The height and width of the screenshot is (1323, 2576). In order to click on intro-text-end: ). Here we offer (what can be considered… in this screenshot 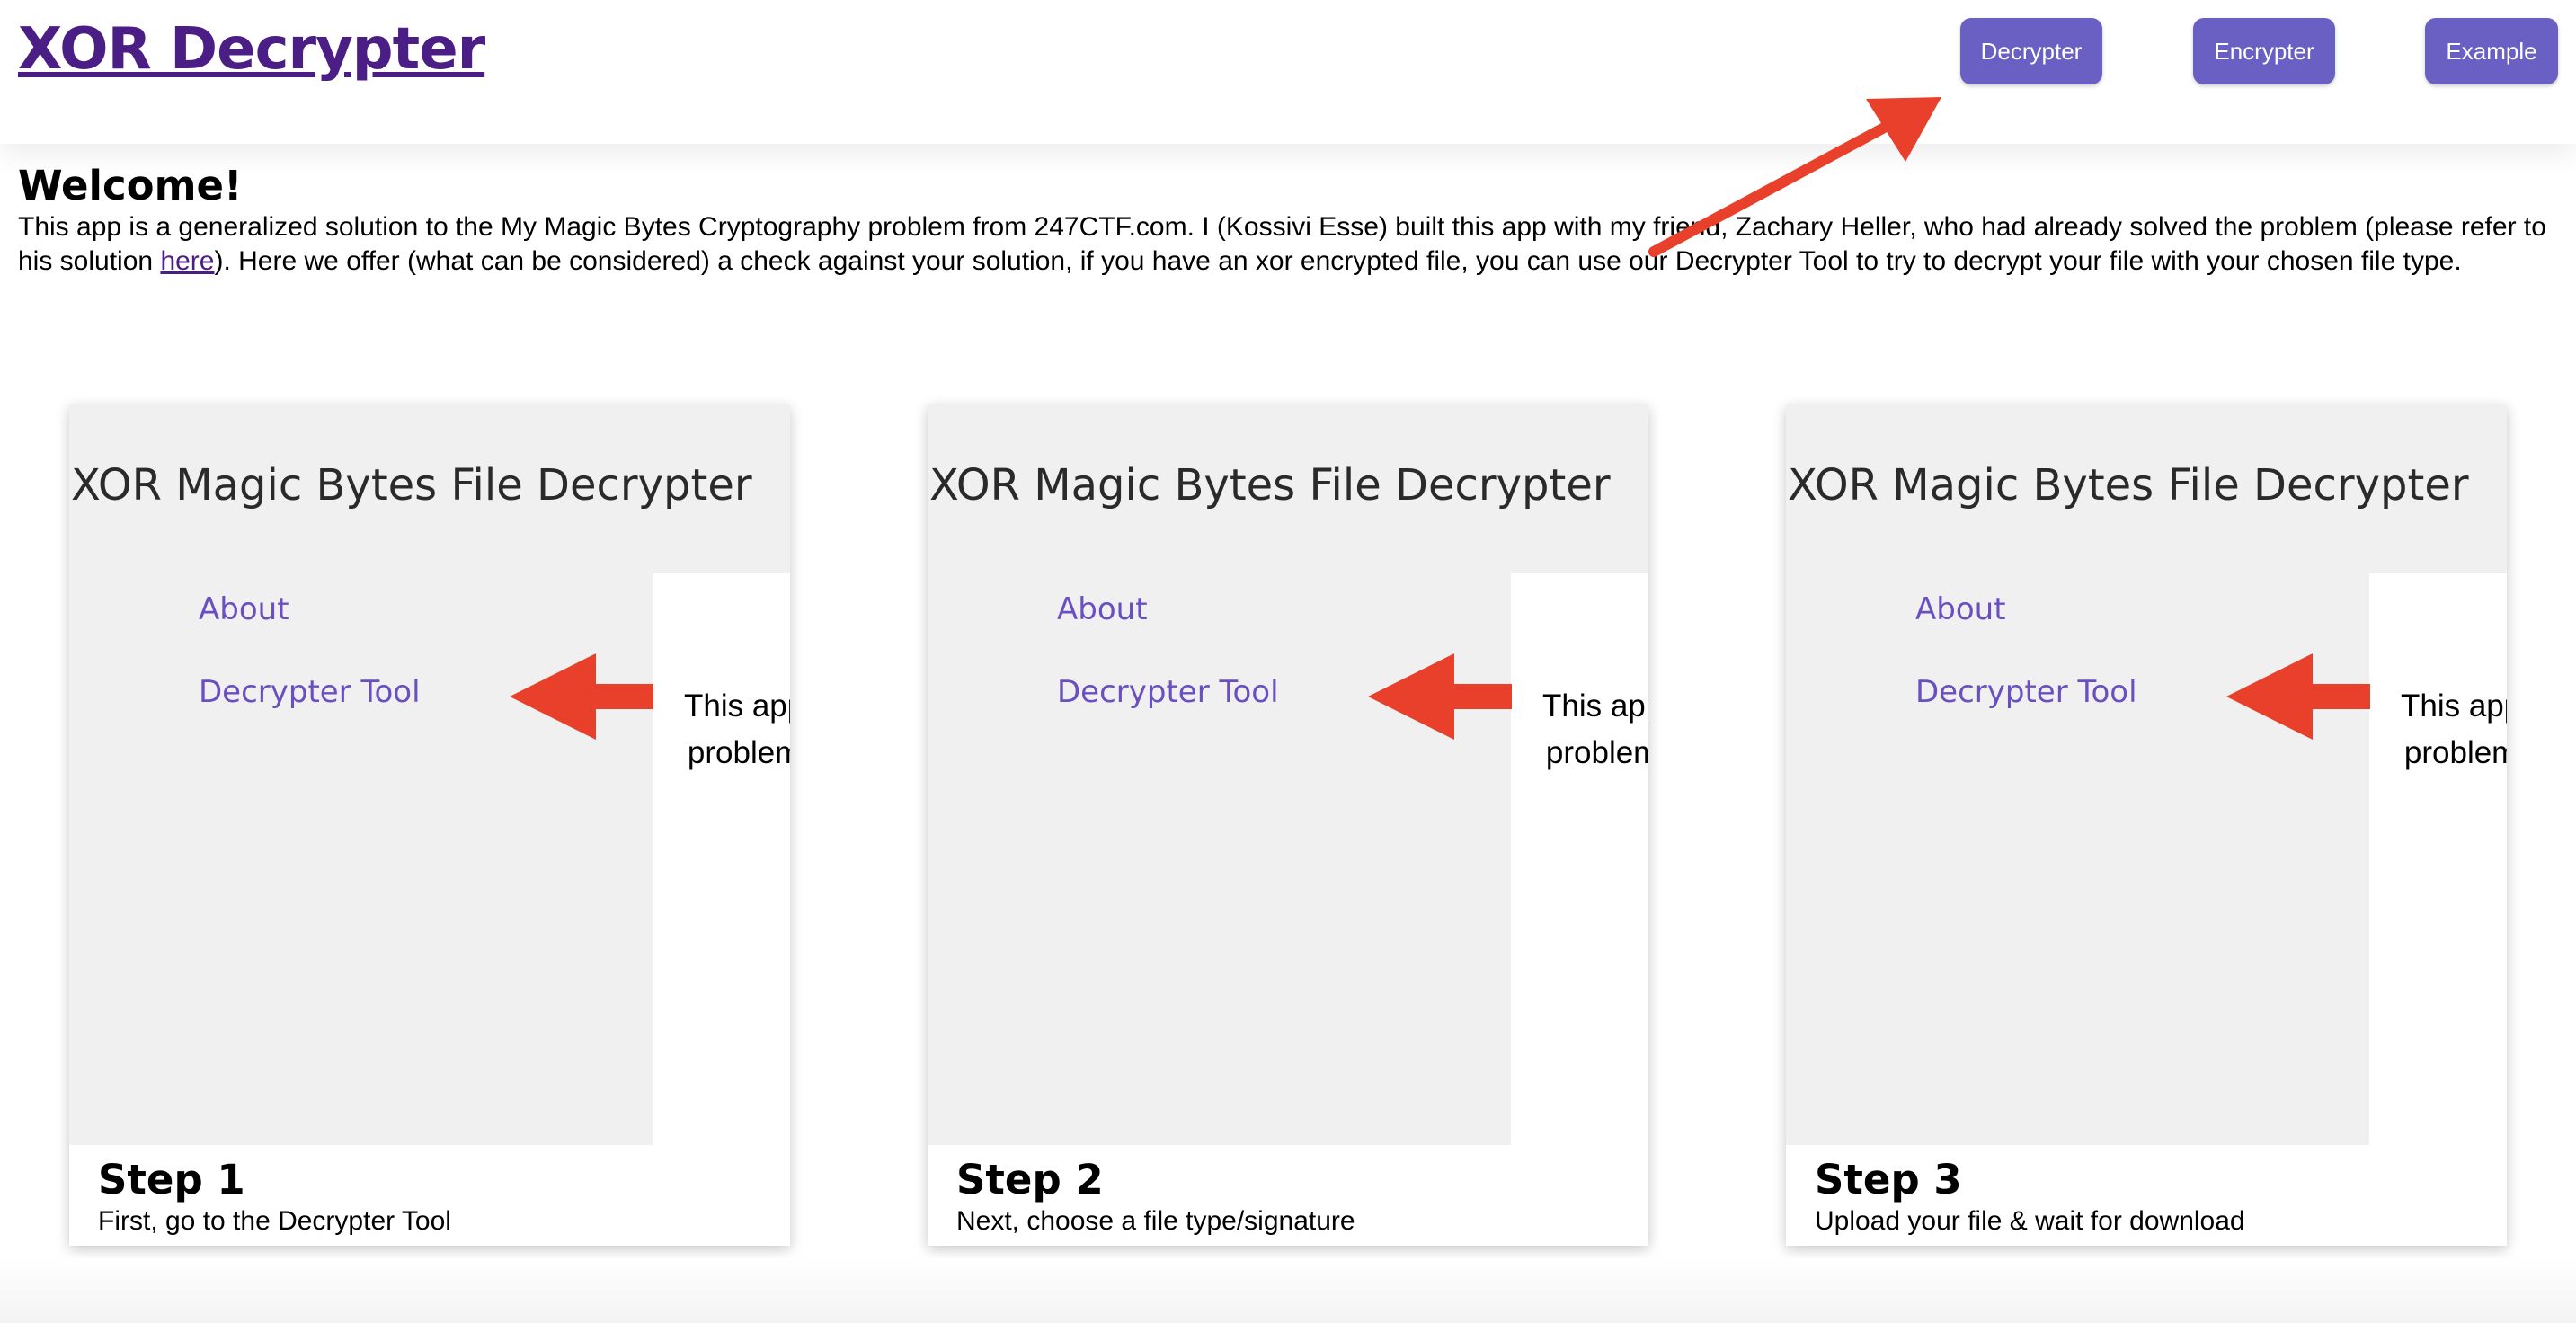, I will do `click(1338, 261)`.